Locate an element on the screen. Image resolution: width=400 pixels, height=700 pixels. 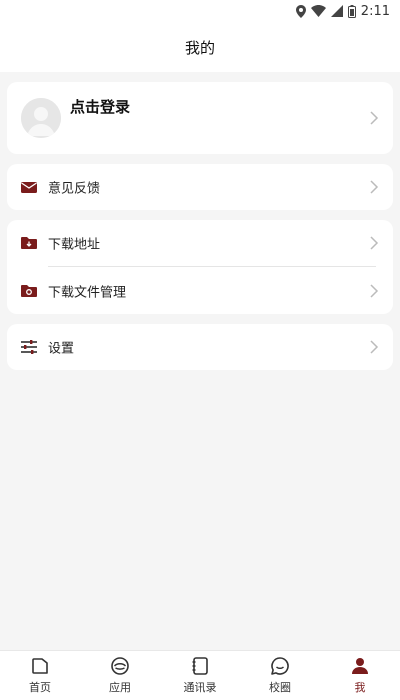
divider is located at coordinates (212, 266).